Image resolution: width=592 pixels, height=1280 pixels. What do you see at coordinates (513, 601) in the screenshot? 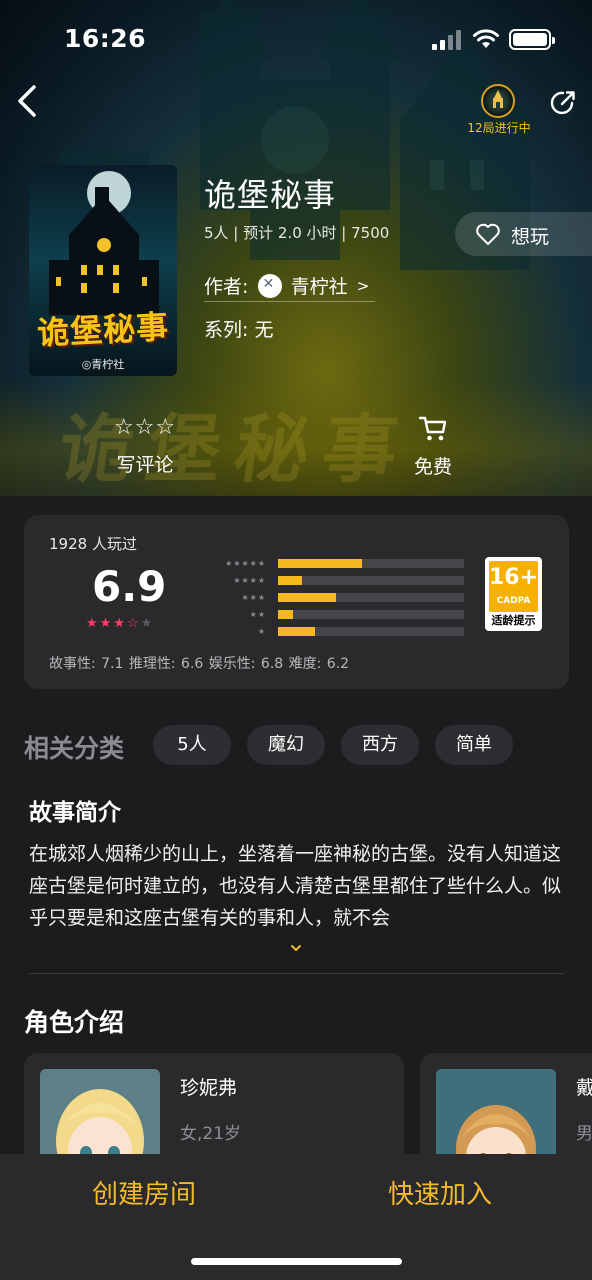
I see `age-rating-org: CADPA` at bounding box center [513, 601].